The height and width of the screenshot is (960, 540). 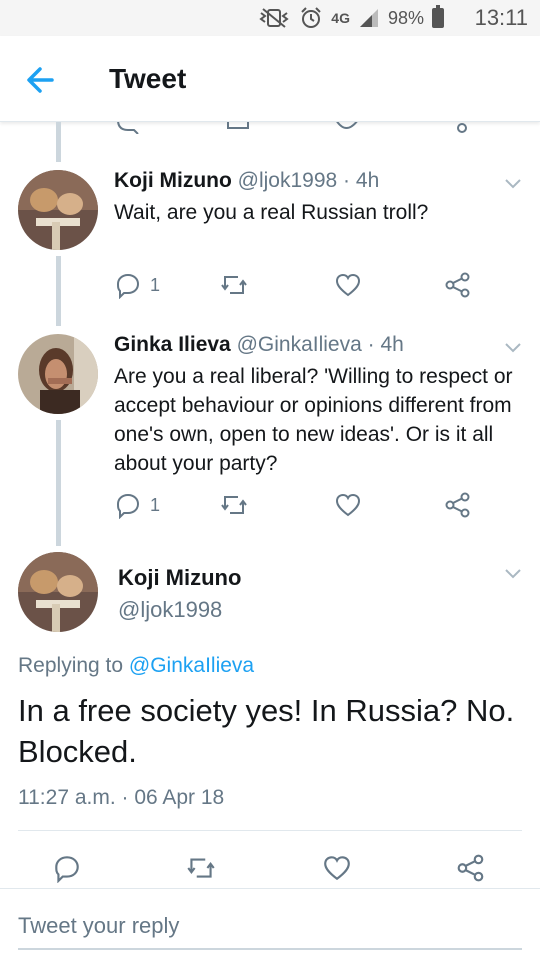 What do you see at coordinates (71, 665) in the screenshot?
I see `replying-label: Replying to` at bounding box center [71, 665].